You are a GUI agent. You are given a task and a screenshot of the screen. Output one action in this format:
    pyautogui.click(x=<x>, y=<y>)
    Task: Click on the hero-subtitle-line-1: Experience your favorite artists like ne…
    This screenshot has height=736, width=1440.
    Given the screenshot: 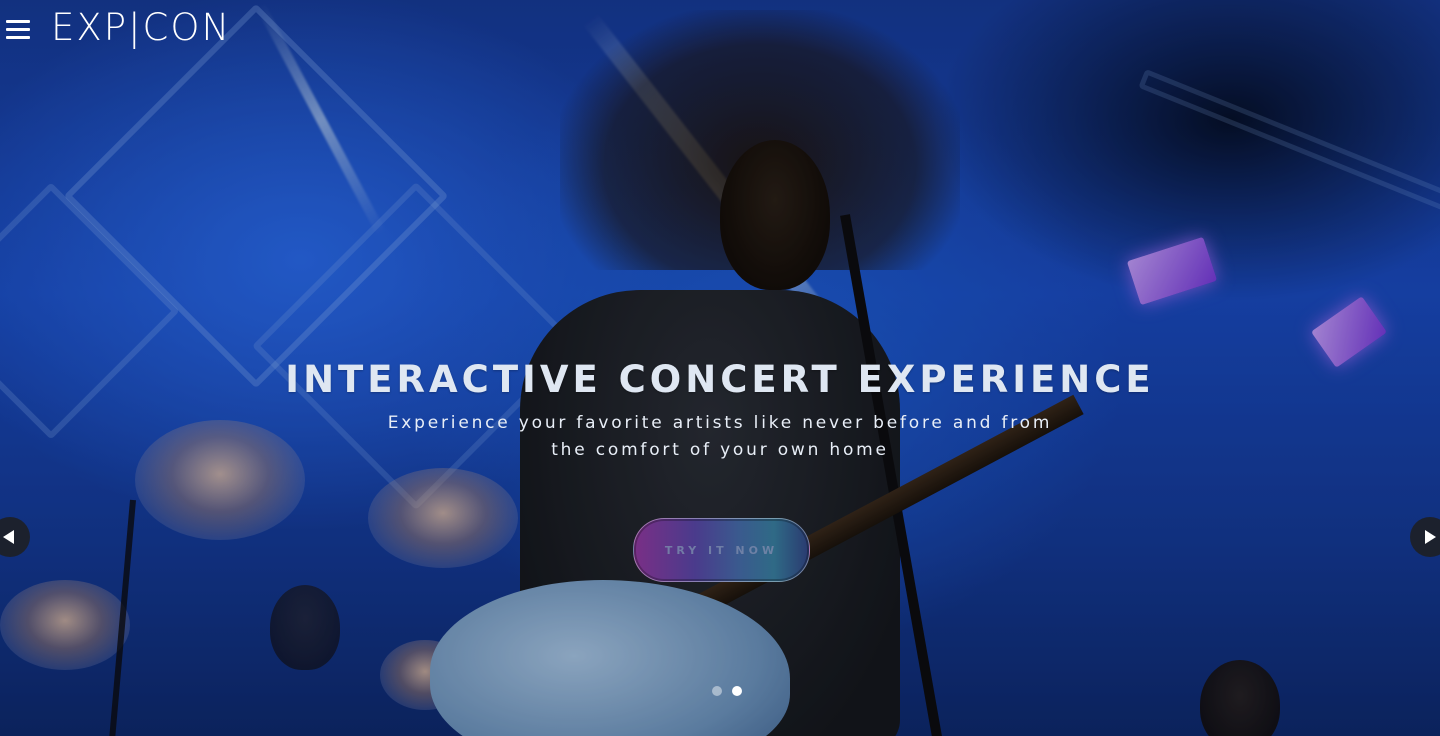 What is the action you would take?
    pyautogui.click(x=720, y=423)
    